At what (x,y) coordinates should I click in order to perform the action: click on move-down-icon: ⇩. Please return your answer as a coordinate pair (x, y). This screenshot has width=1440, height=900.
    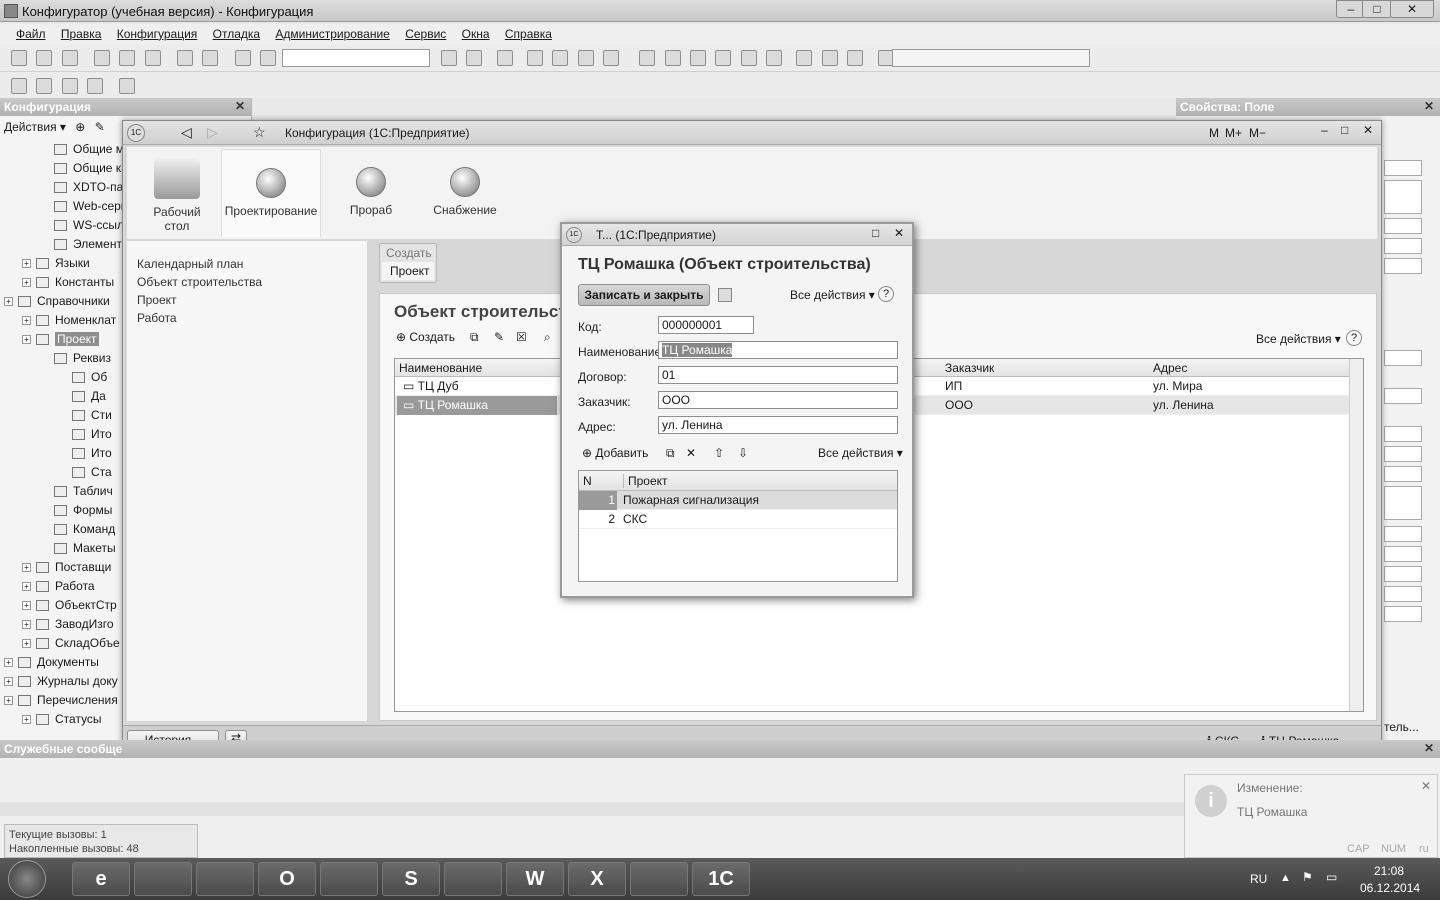
    Looking at the image, I should click on (743, 453).